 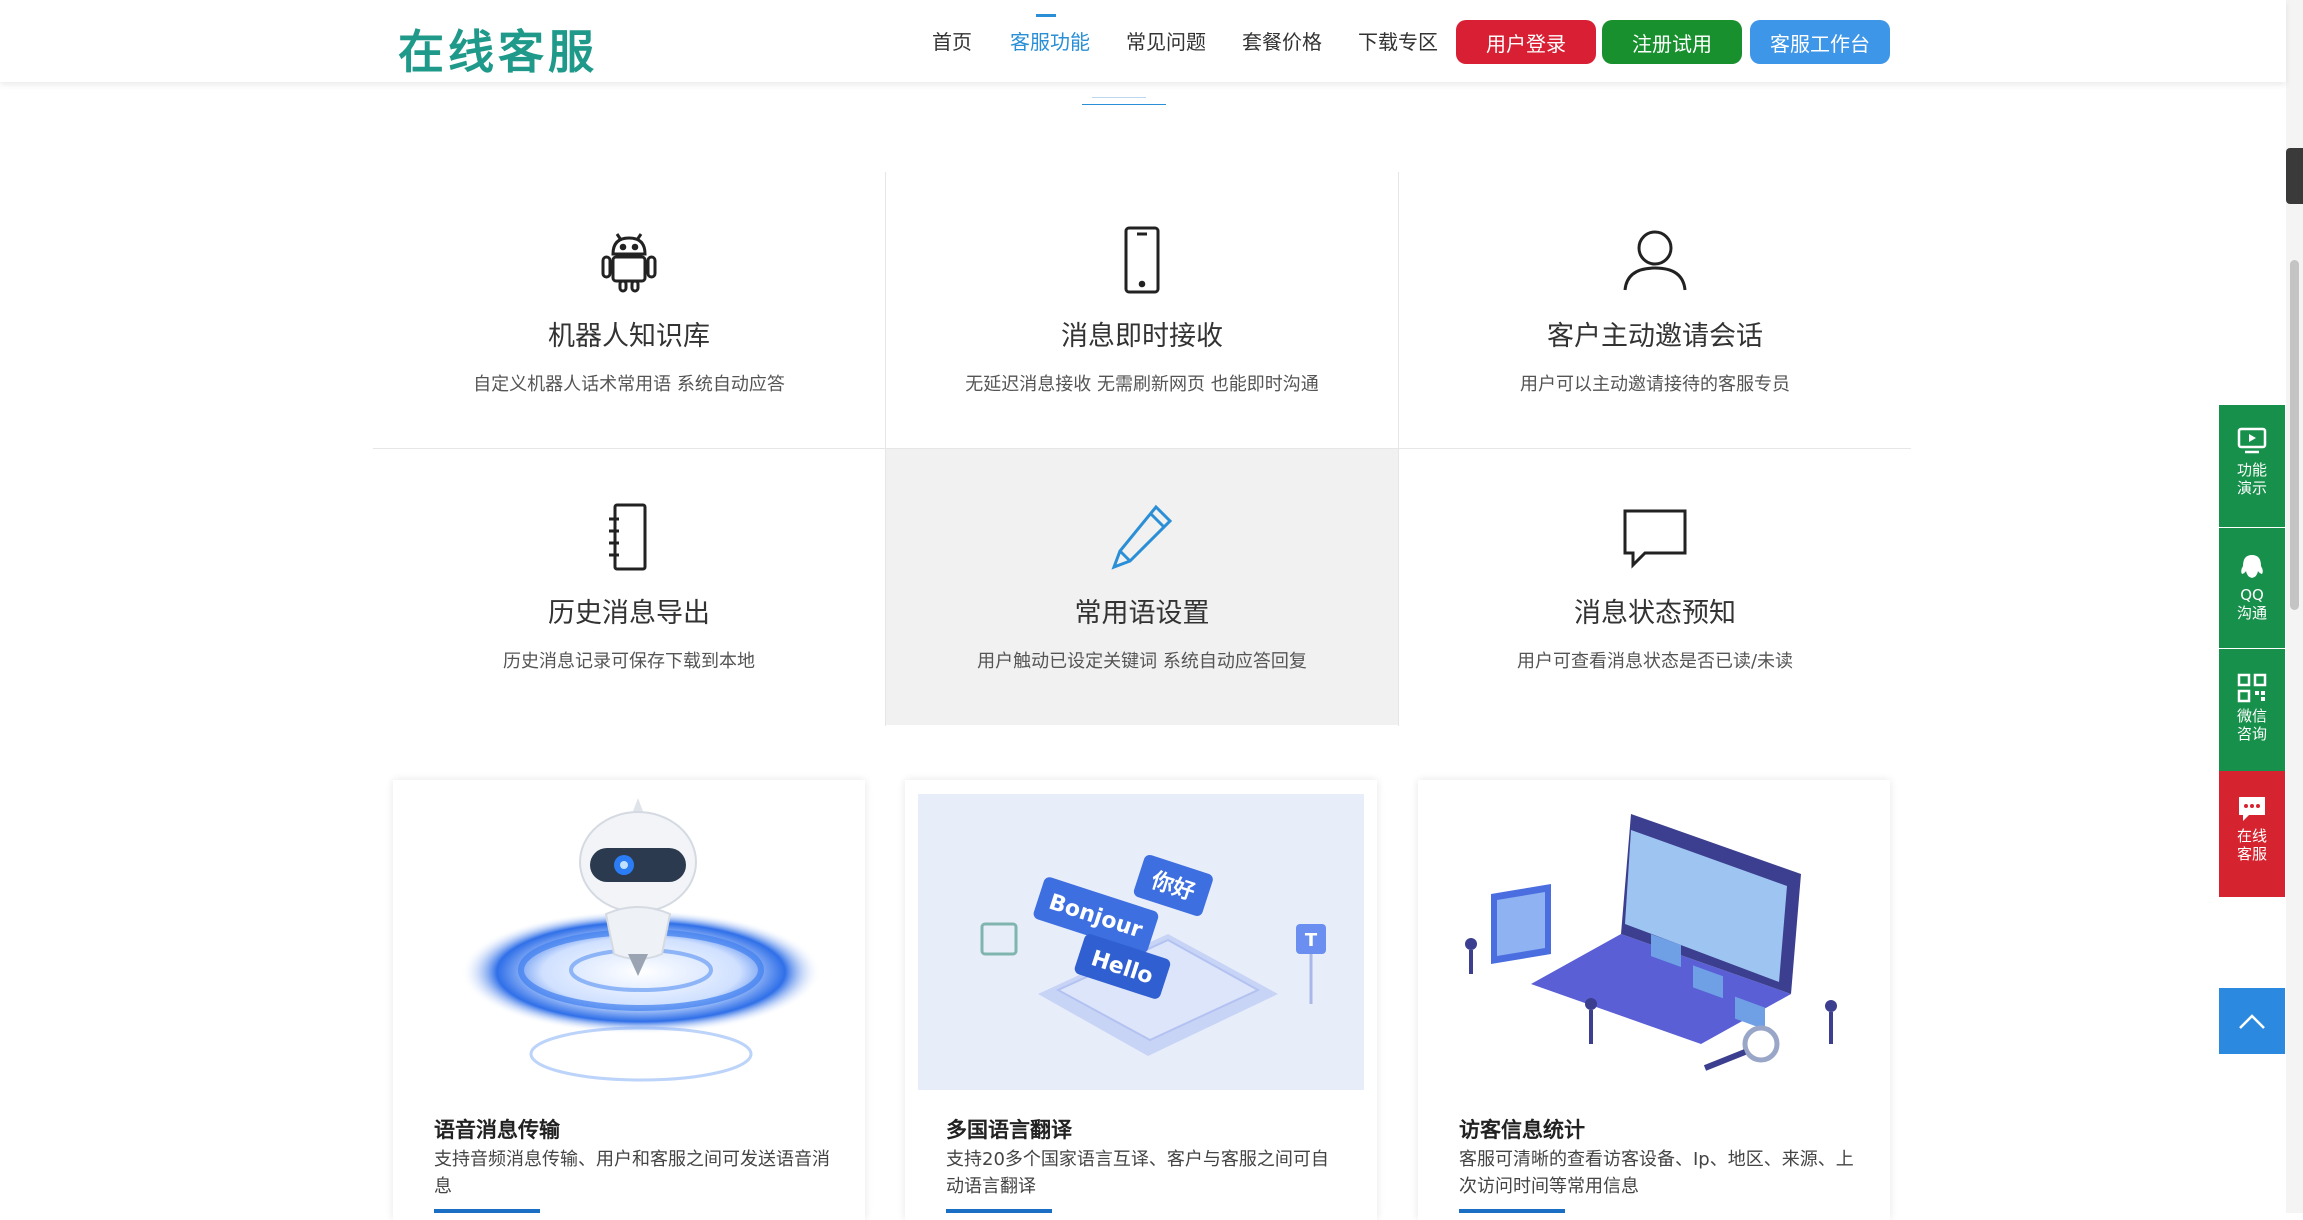 I want to click on card-voice-messages: 语音消息传输 支持音频消息传输、用户和客服之间可发送语音消息, so click(x=629, y=1000).